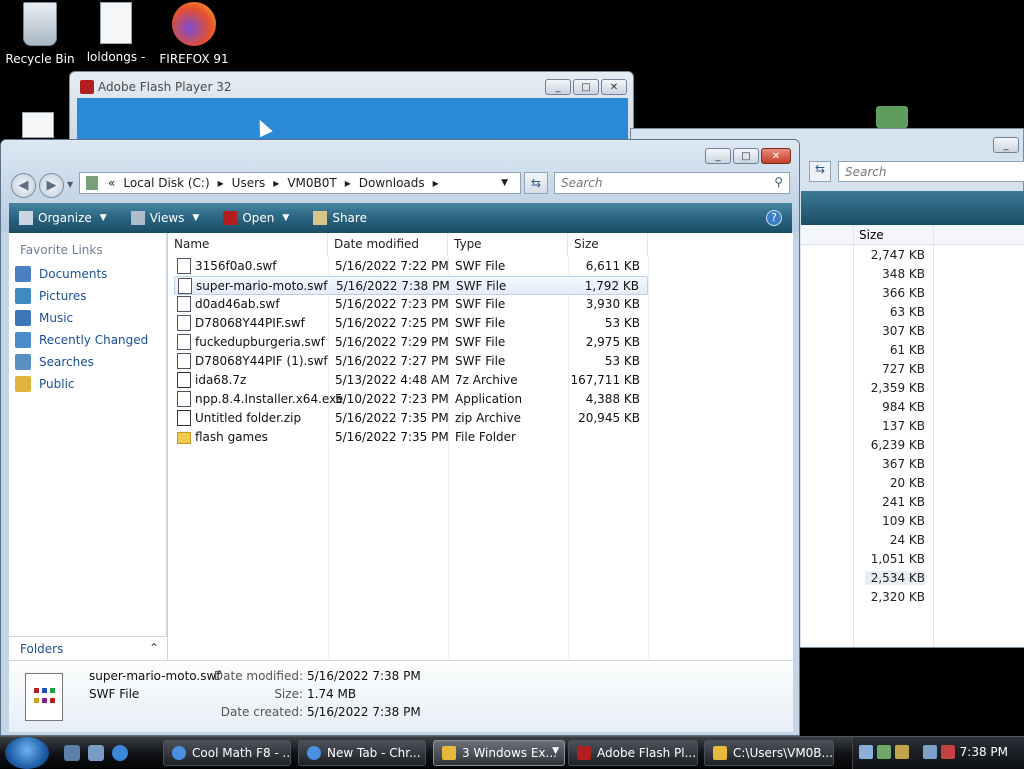 The image size is (1024, 769). Describe the element at coordinates (392, 361) in the screenshot. I see `file-date: 5/16/2022 7:27 PM` at that location.